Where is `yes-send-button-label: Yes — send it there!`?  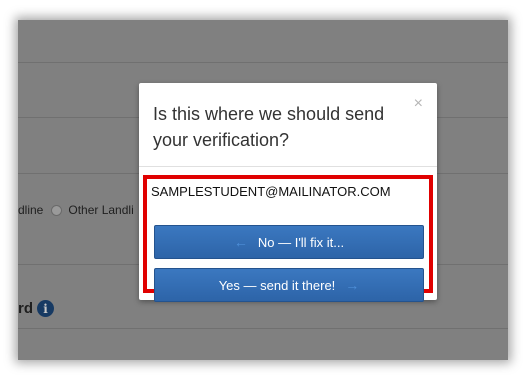
yes-send-button-label: Yes — send it there! is located at coordinates (277, 285).